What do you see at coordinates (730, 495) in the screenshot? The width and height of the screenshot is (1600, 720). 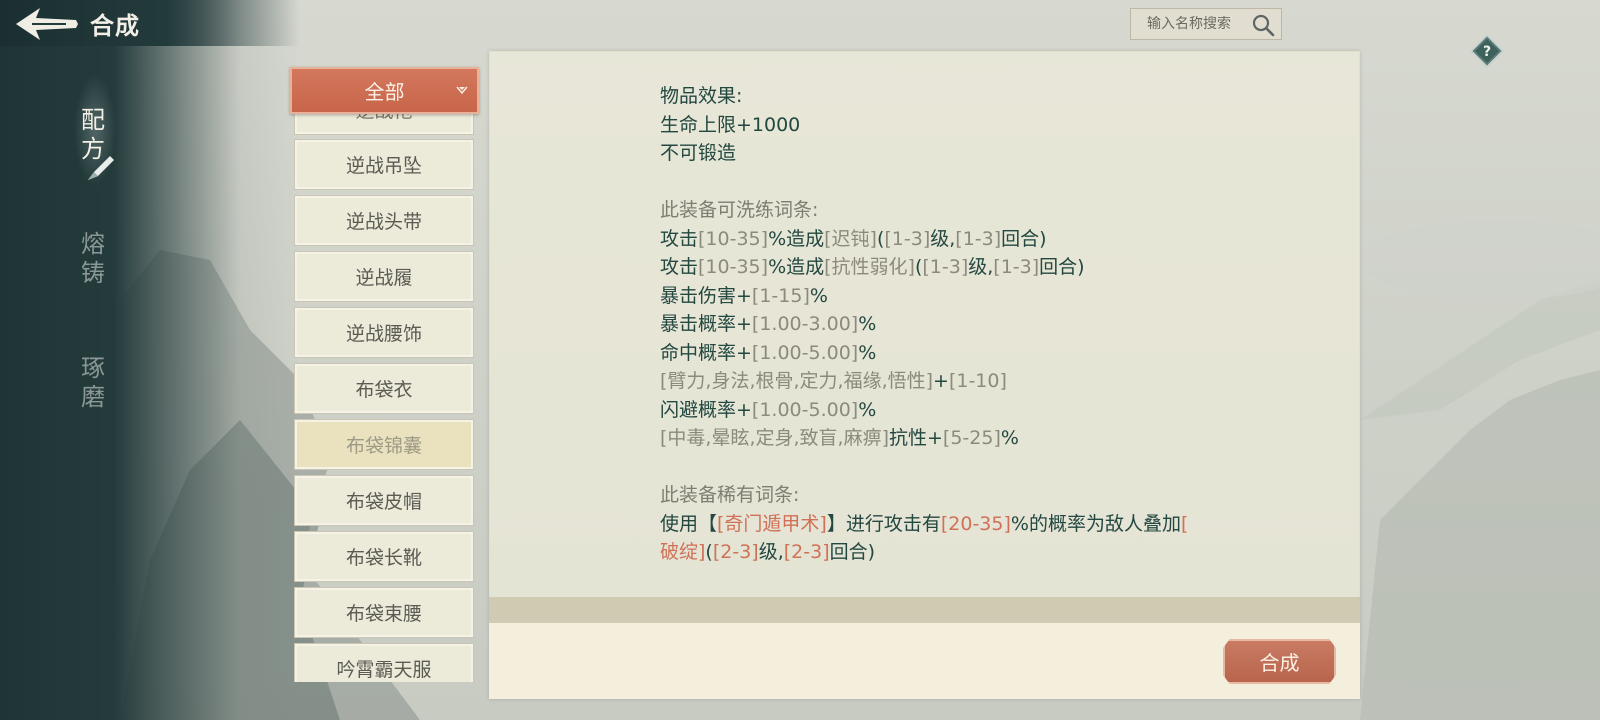 I see `rare-title: 此装备稀有词条:` at bounding box center [730, 495].